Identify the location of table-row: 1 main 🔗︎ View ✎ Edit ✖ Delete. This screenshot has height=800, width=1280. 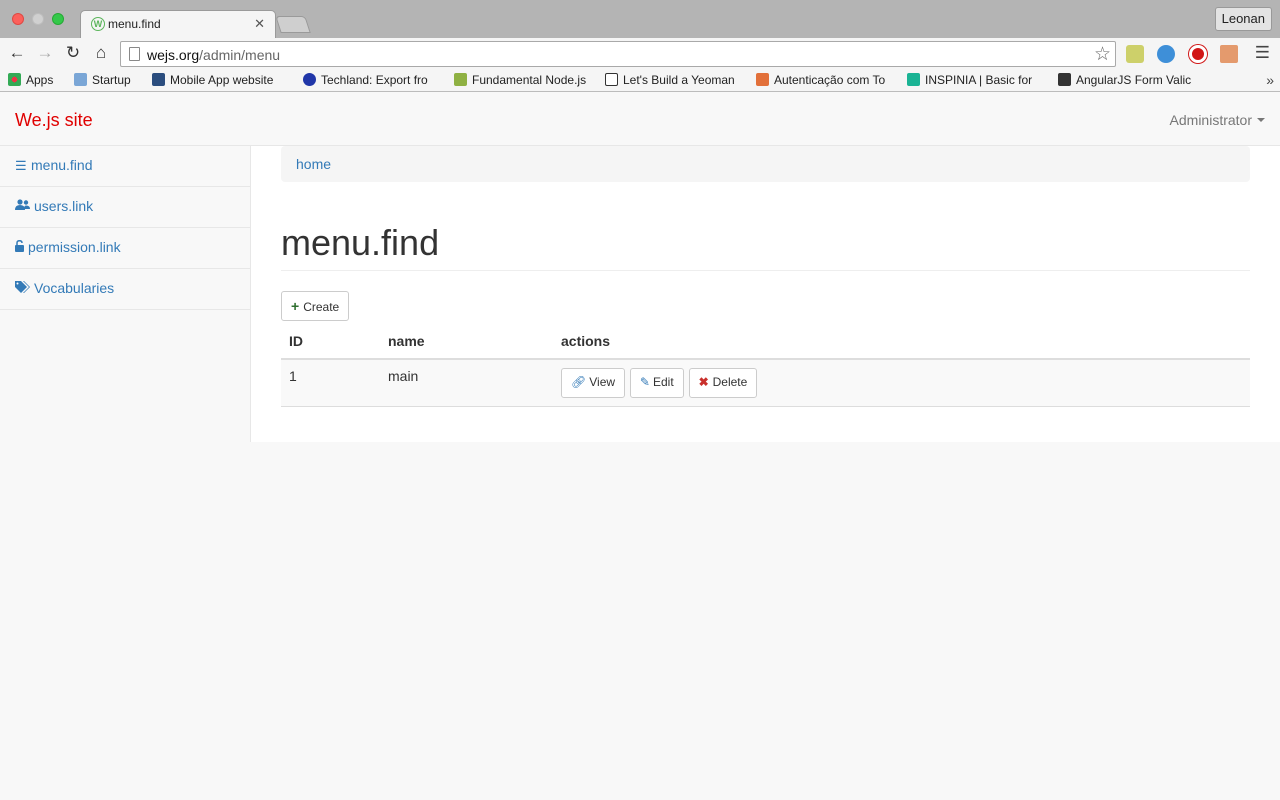
(765, 383).